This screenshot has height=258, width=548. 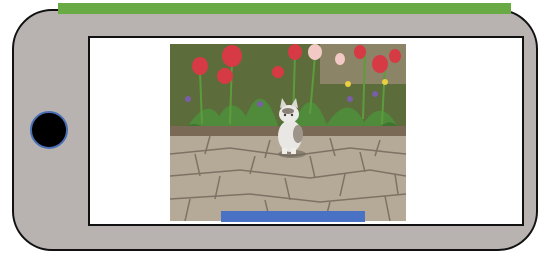 I want to click on screen-overlay-bar, so click(x=293, y=216).